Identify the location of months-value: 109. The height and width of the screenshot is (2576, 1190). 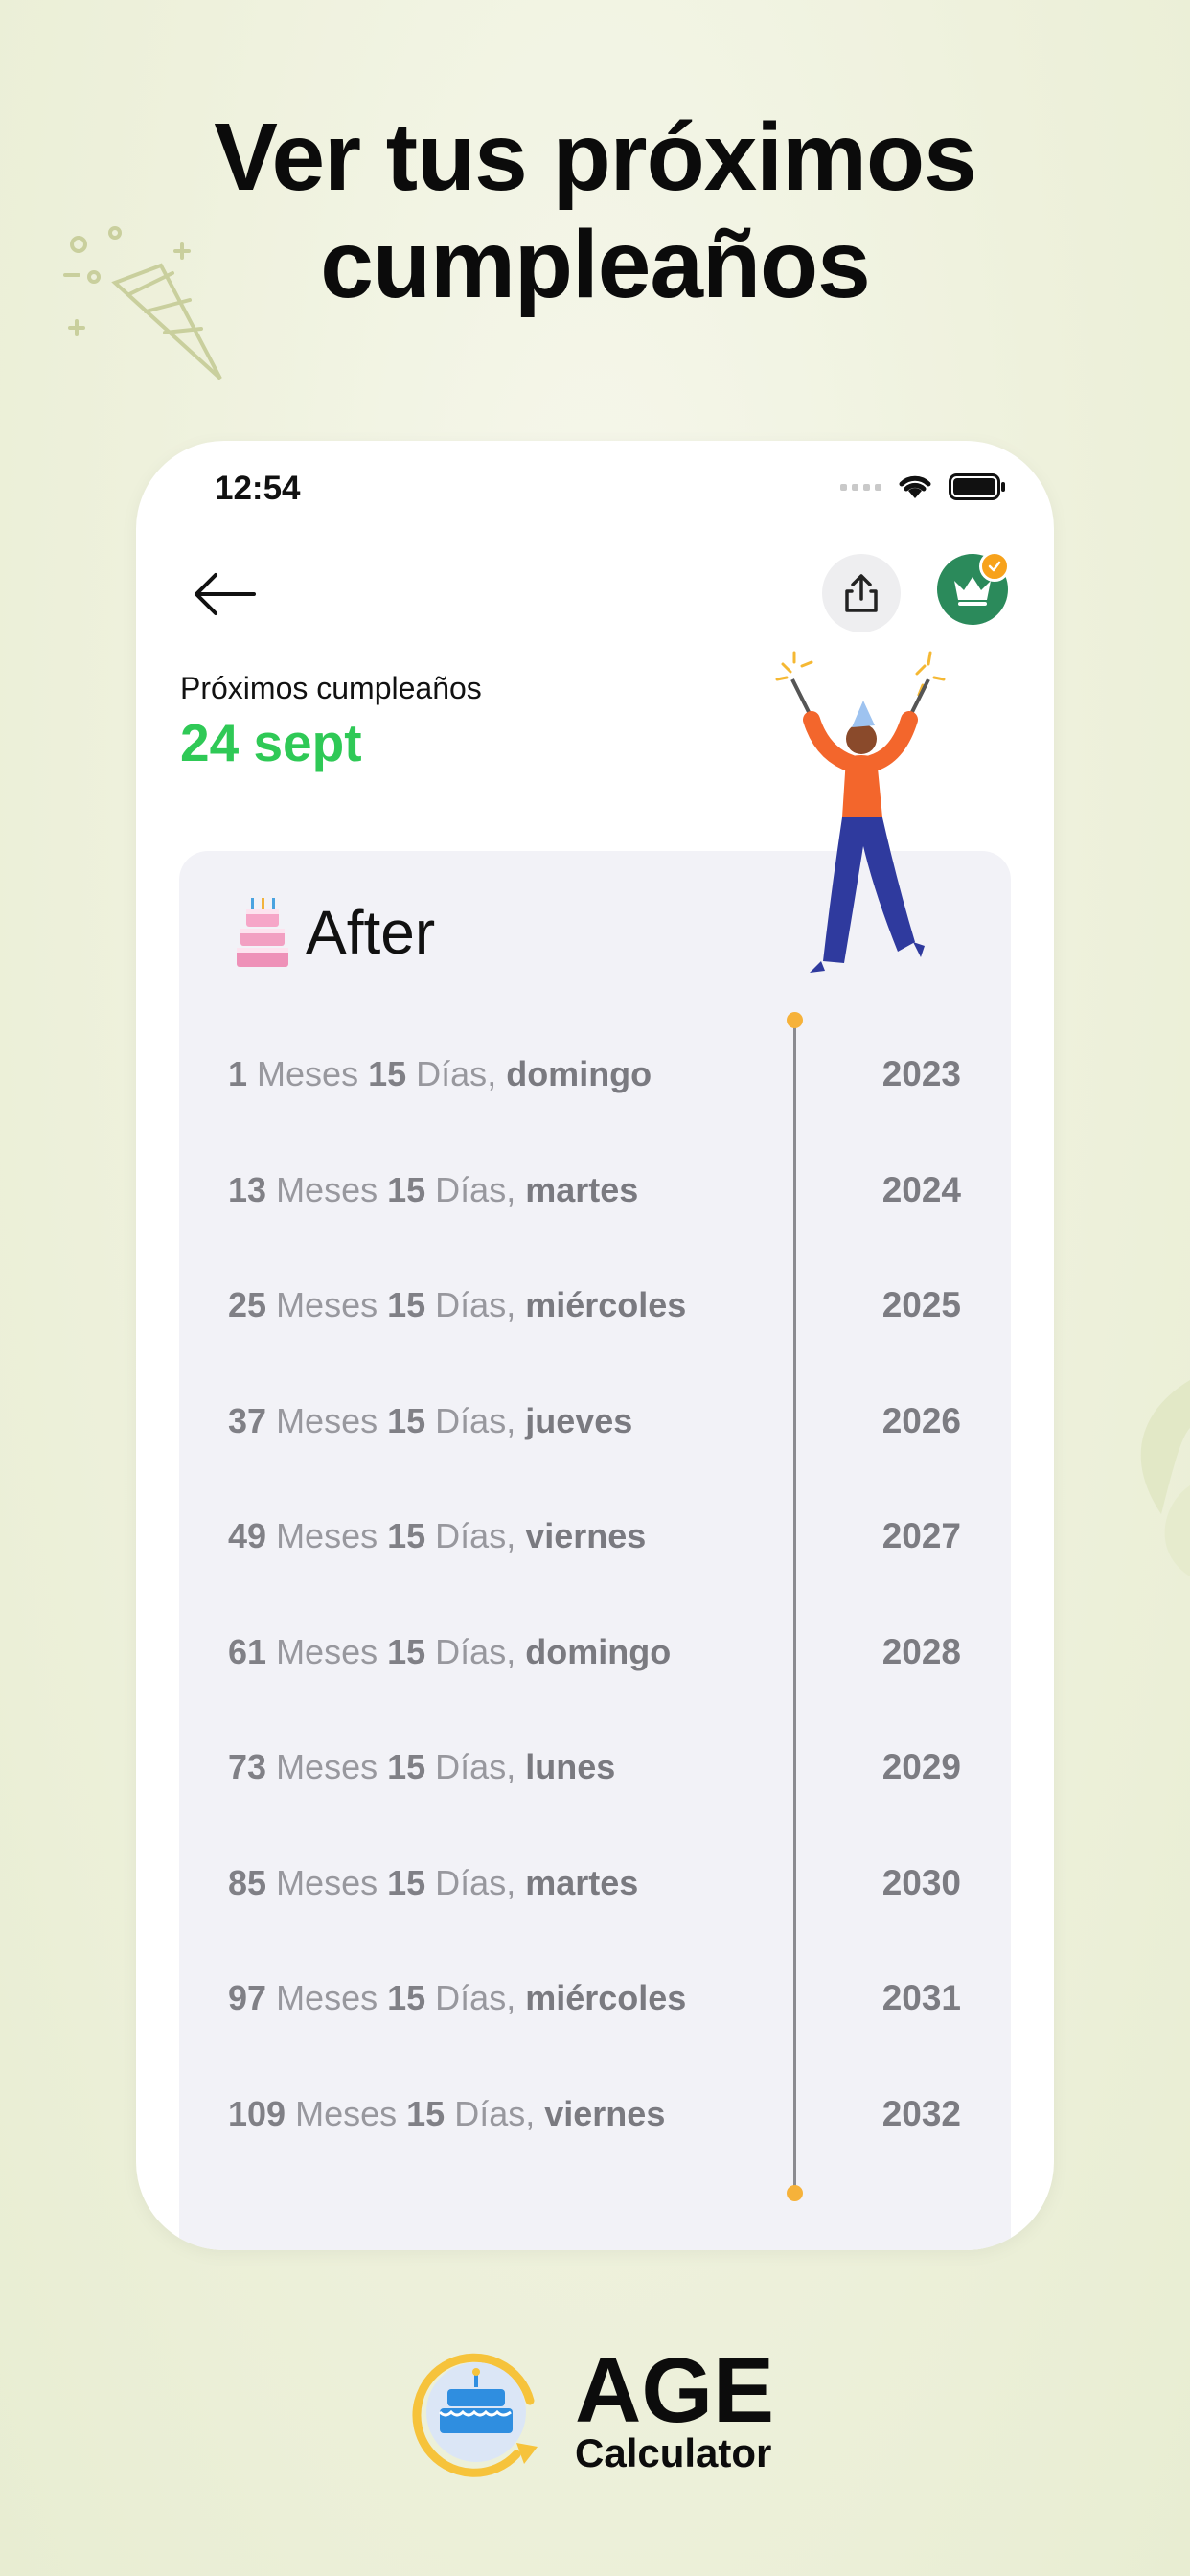
(257, 2113).